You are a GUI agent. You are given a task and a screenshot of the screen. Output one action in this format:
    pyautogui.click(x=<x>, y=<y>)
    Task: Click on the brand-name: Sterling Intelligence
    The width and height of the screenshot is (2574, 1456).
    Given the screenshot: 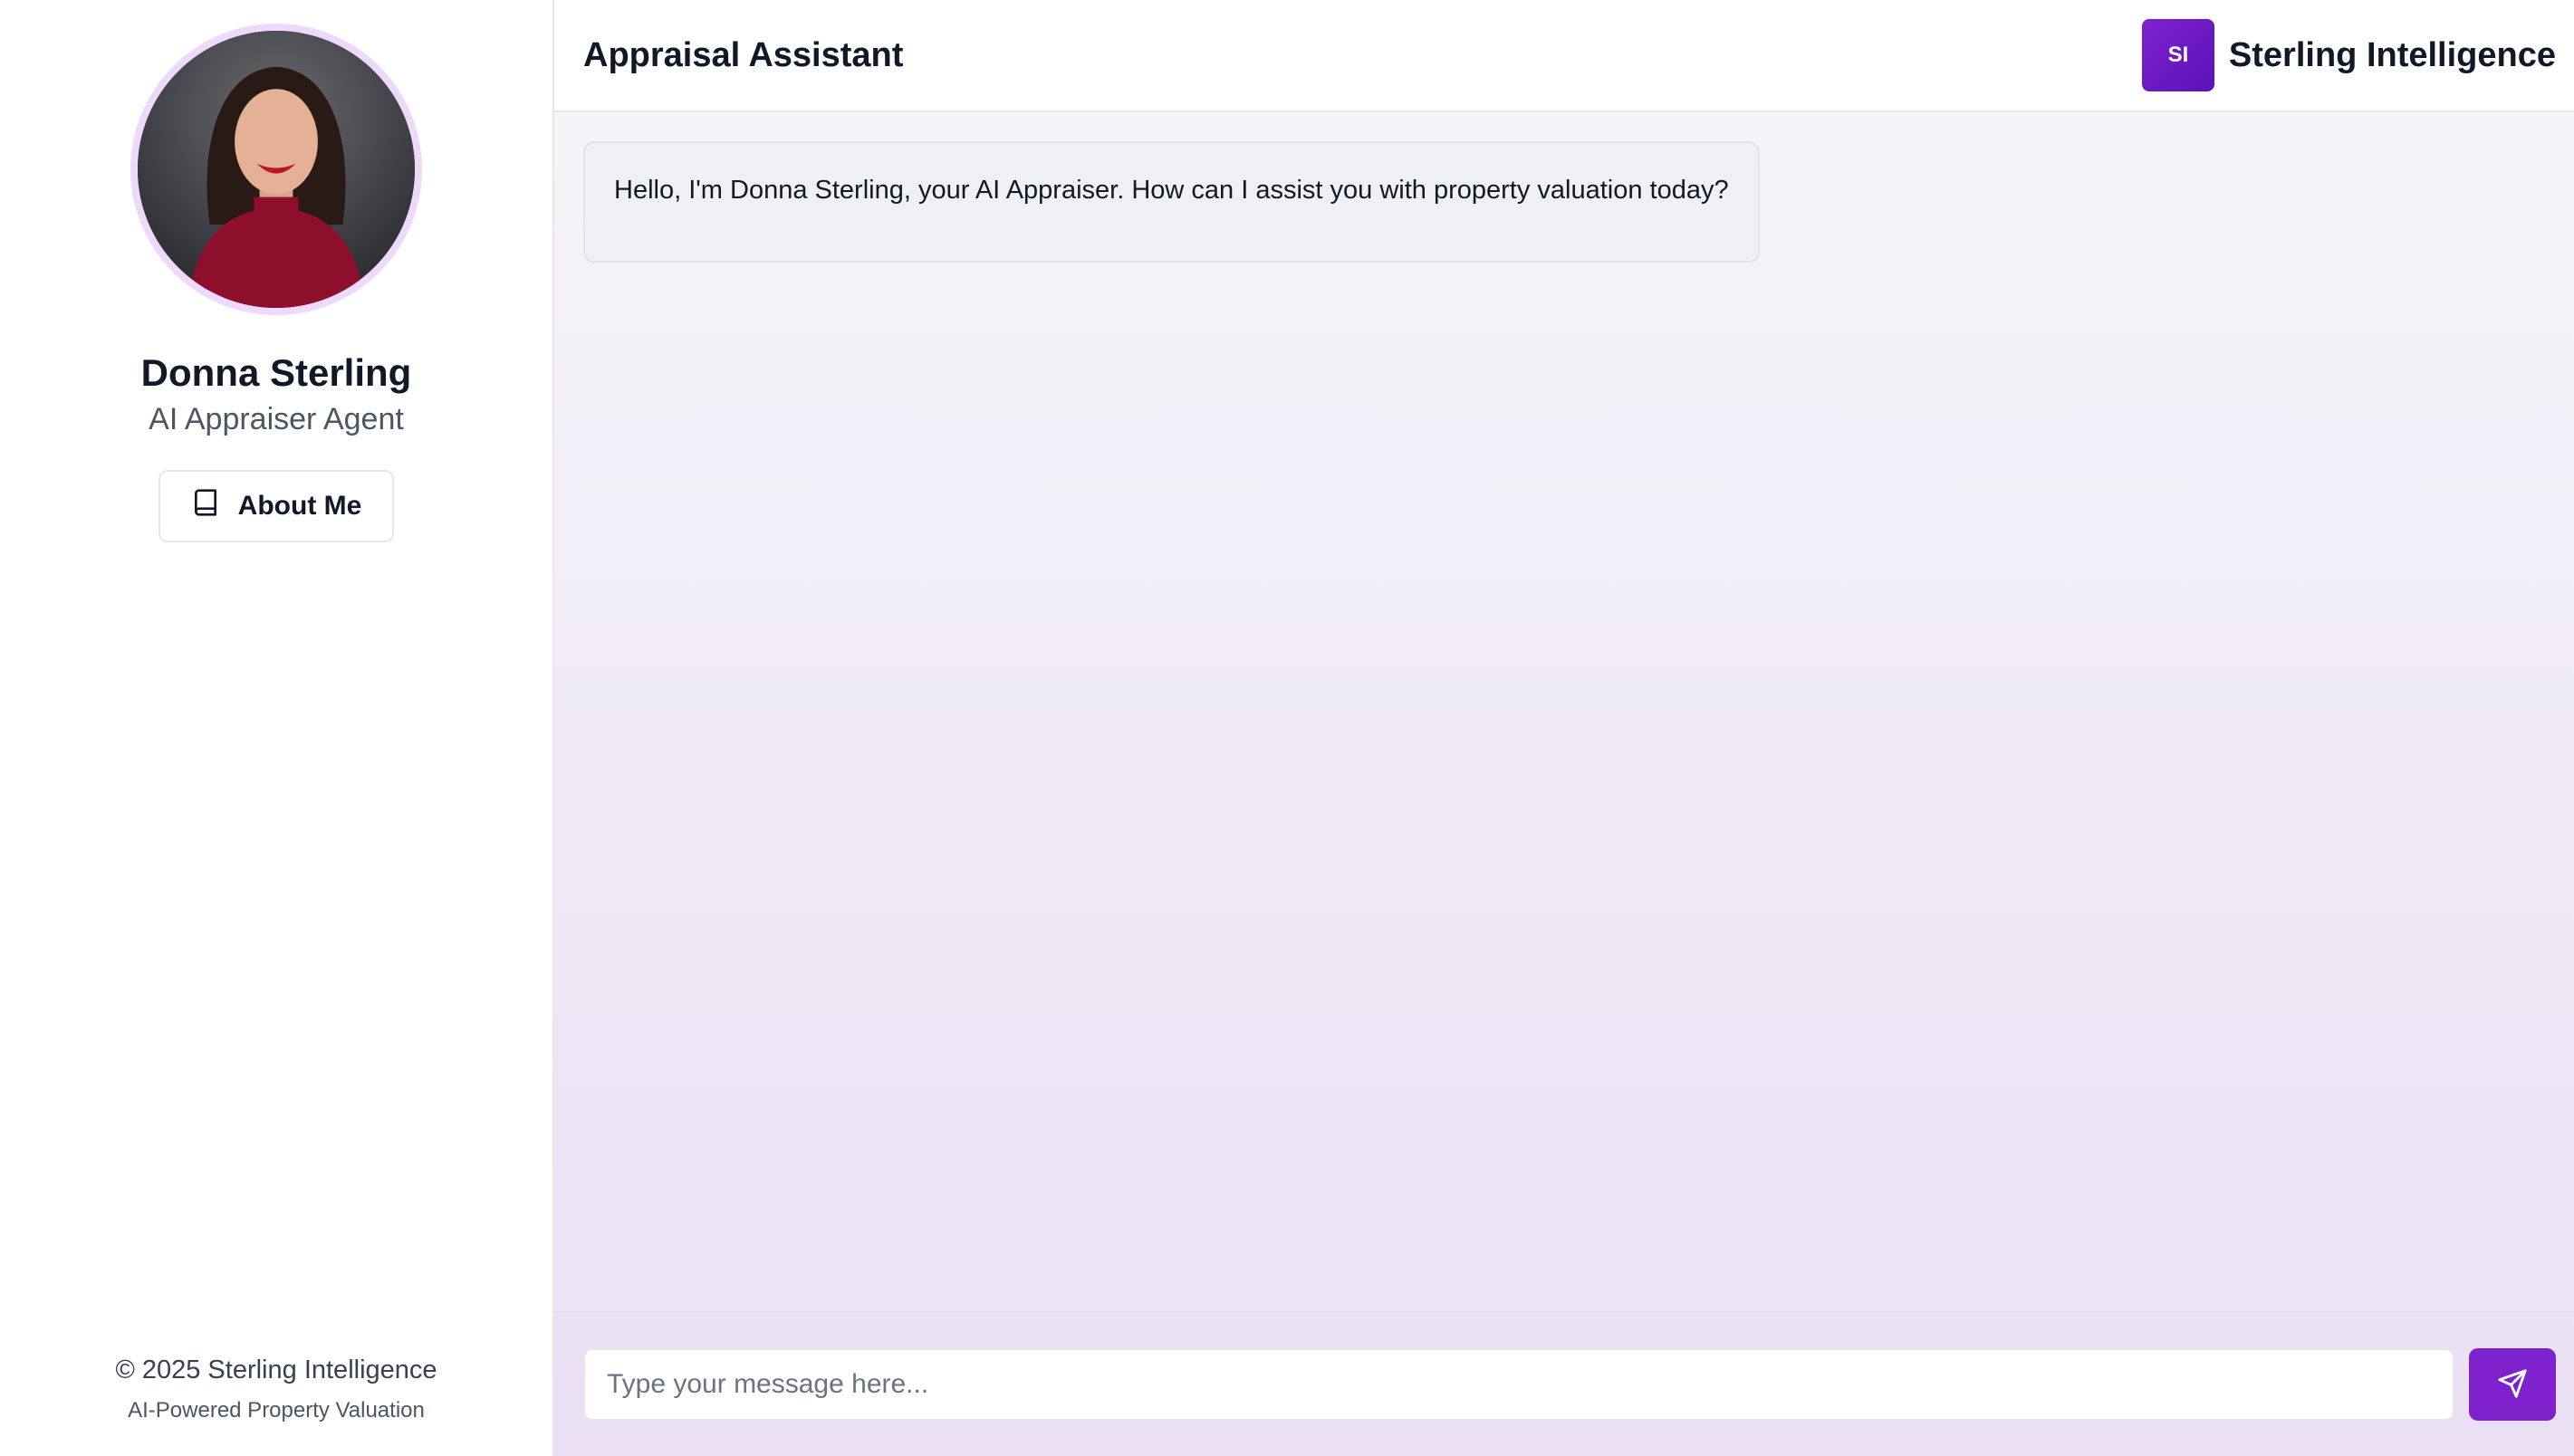 What is the action you would take?
    pyautogui.click(x=2392, y=55)
    